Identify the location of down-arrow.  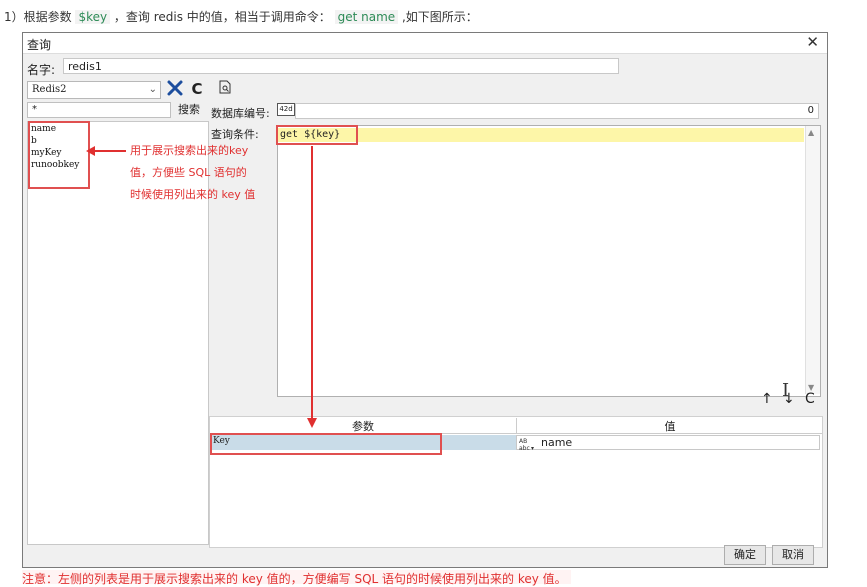
(312, 287).